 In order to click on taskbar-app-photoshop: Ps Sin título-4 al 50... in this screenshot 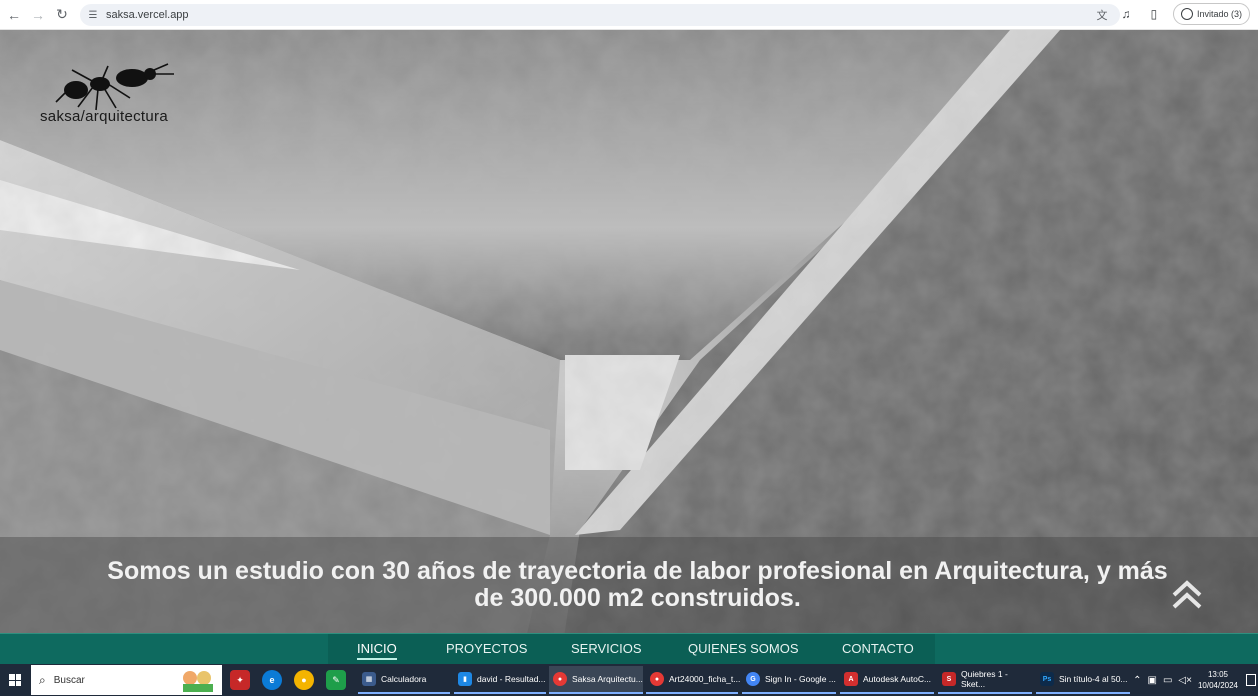, I will do `click(1083, 680)`.